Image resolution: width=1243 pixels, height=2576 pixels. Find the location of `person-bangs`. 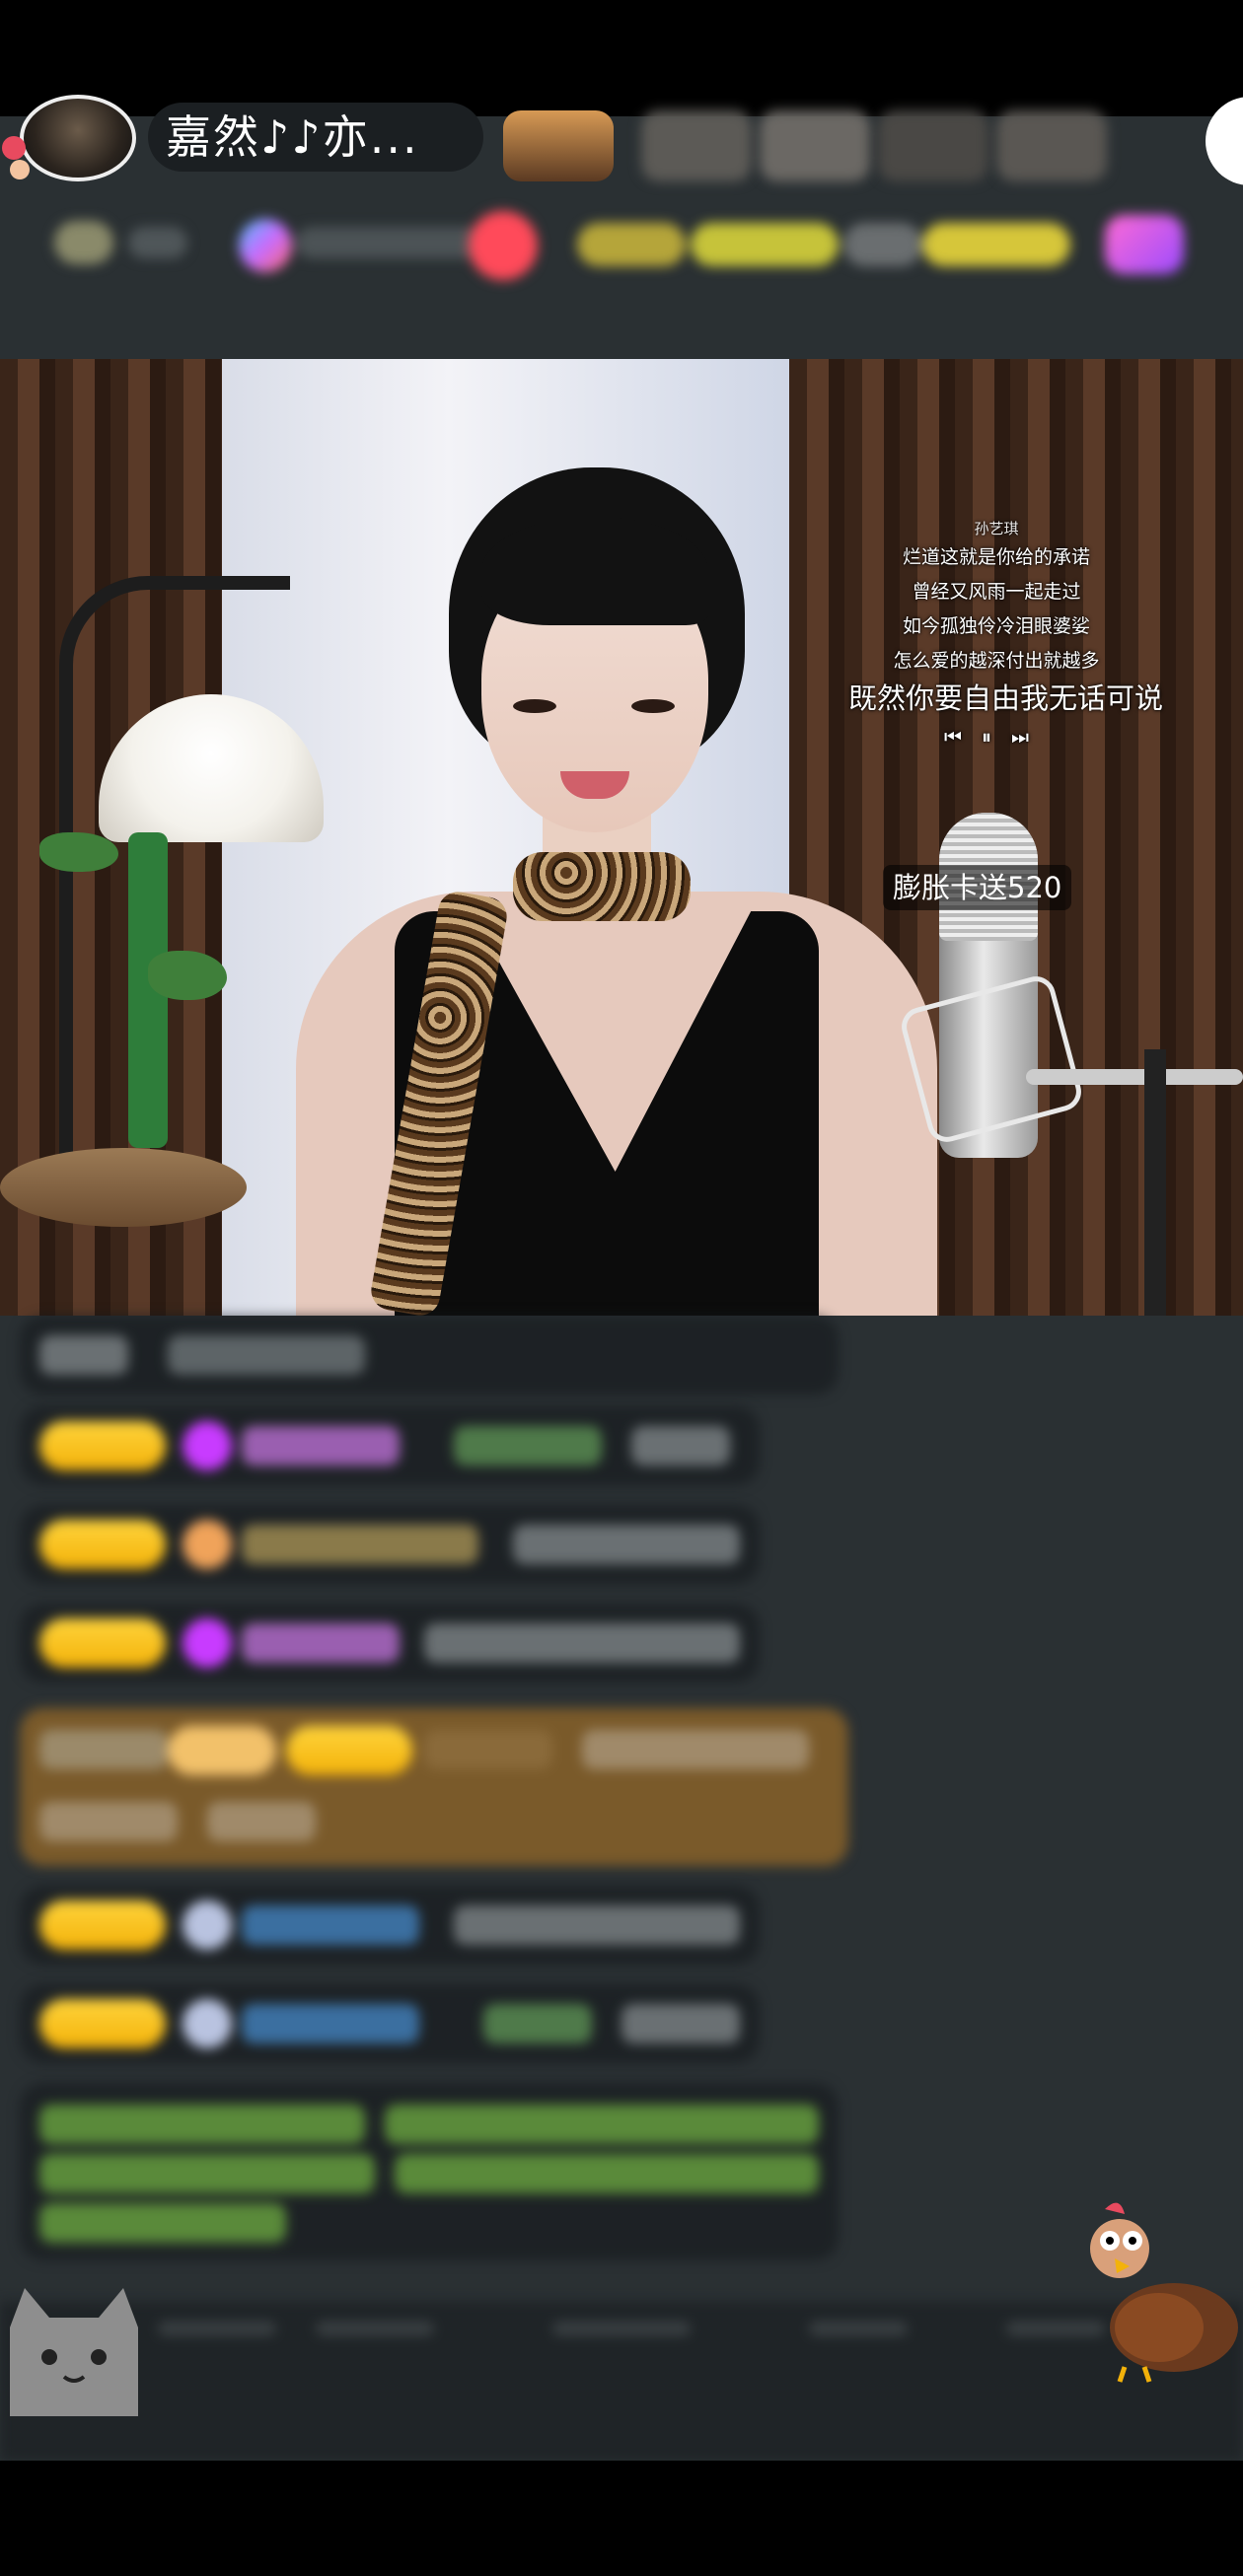

person-bangs is located at coordinates (595, 571).